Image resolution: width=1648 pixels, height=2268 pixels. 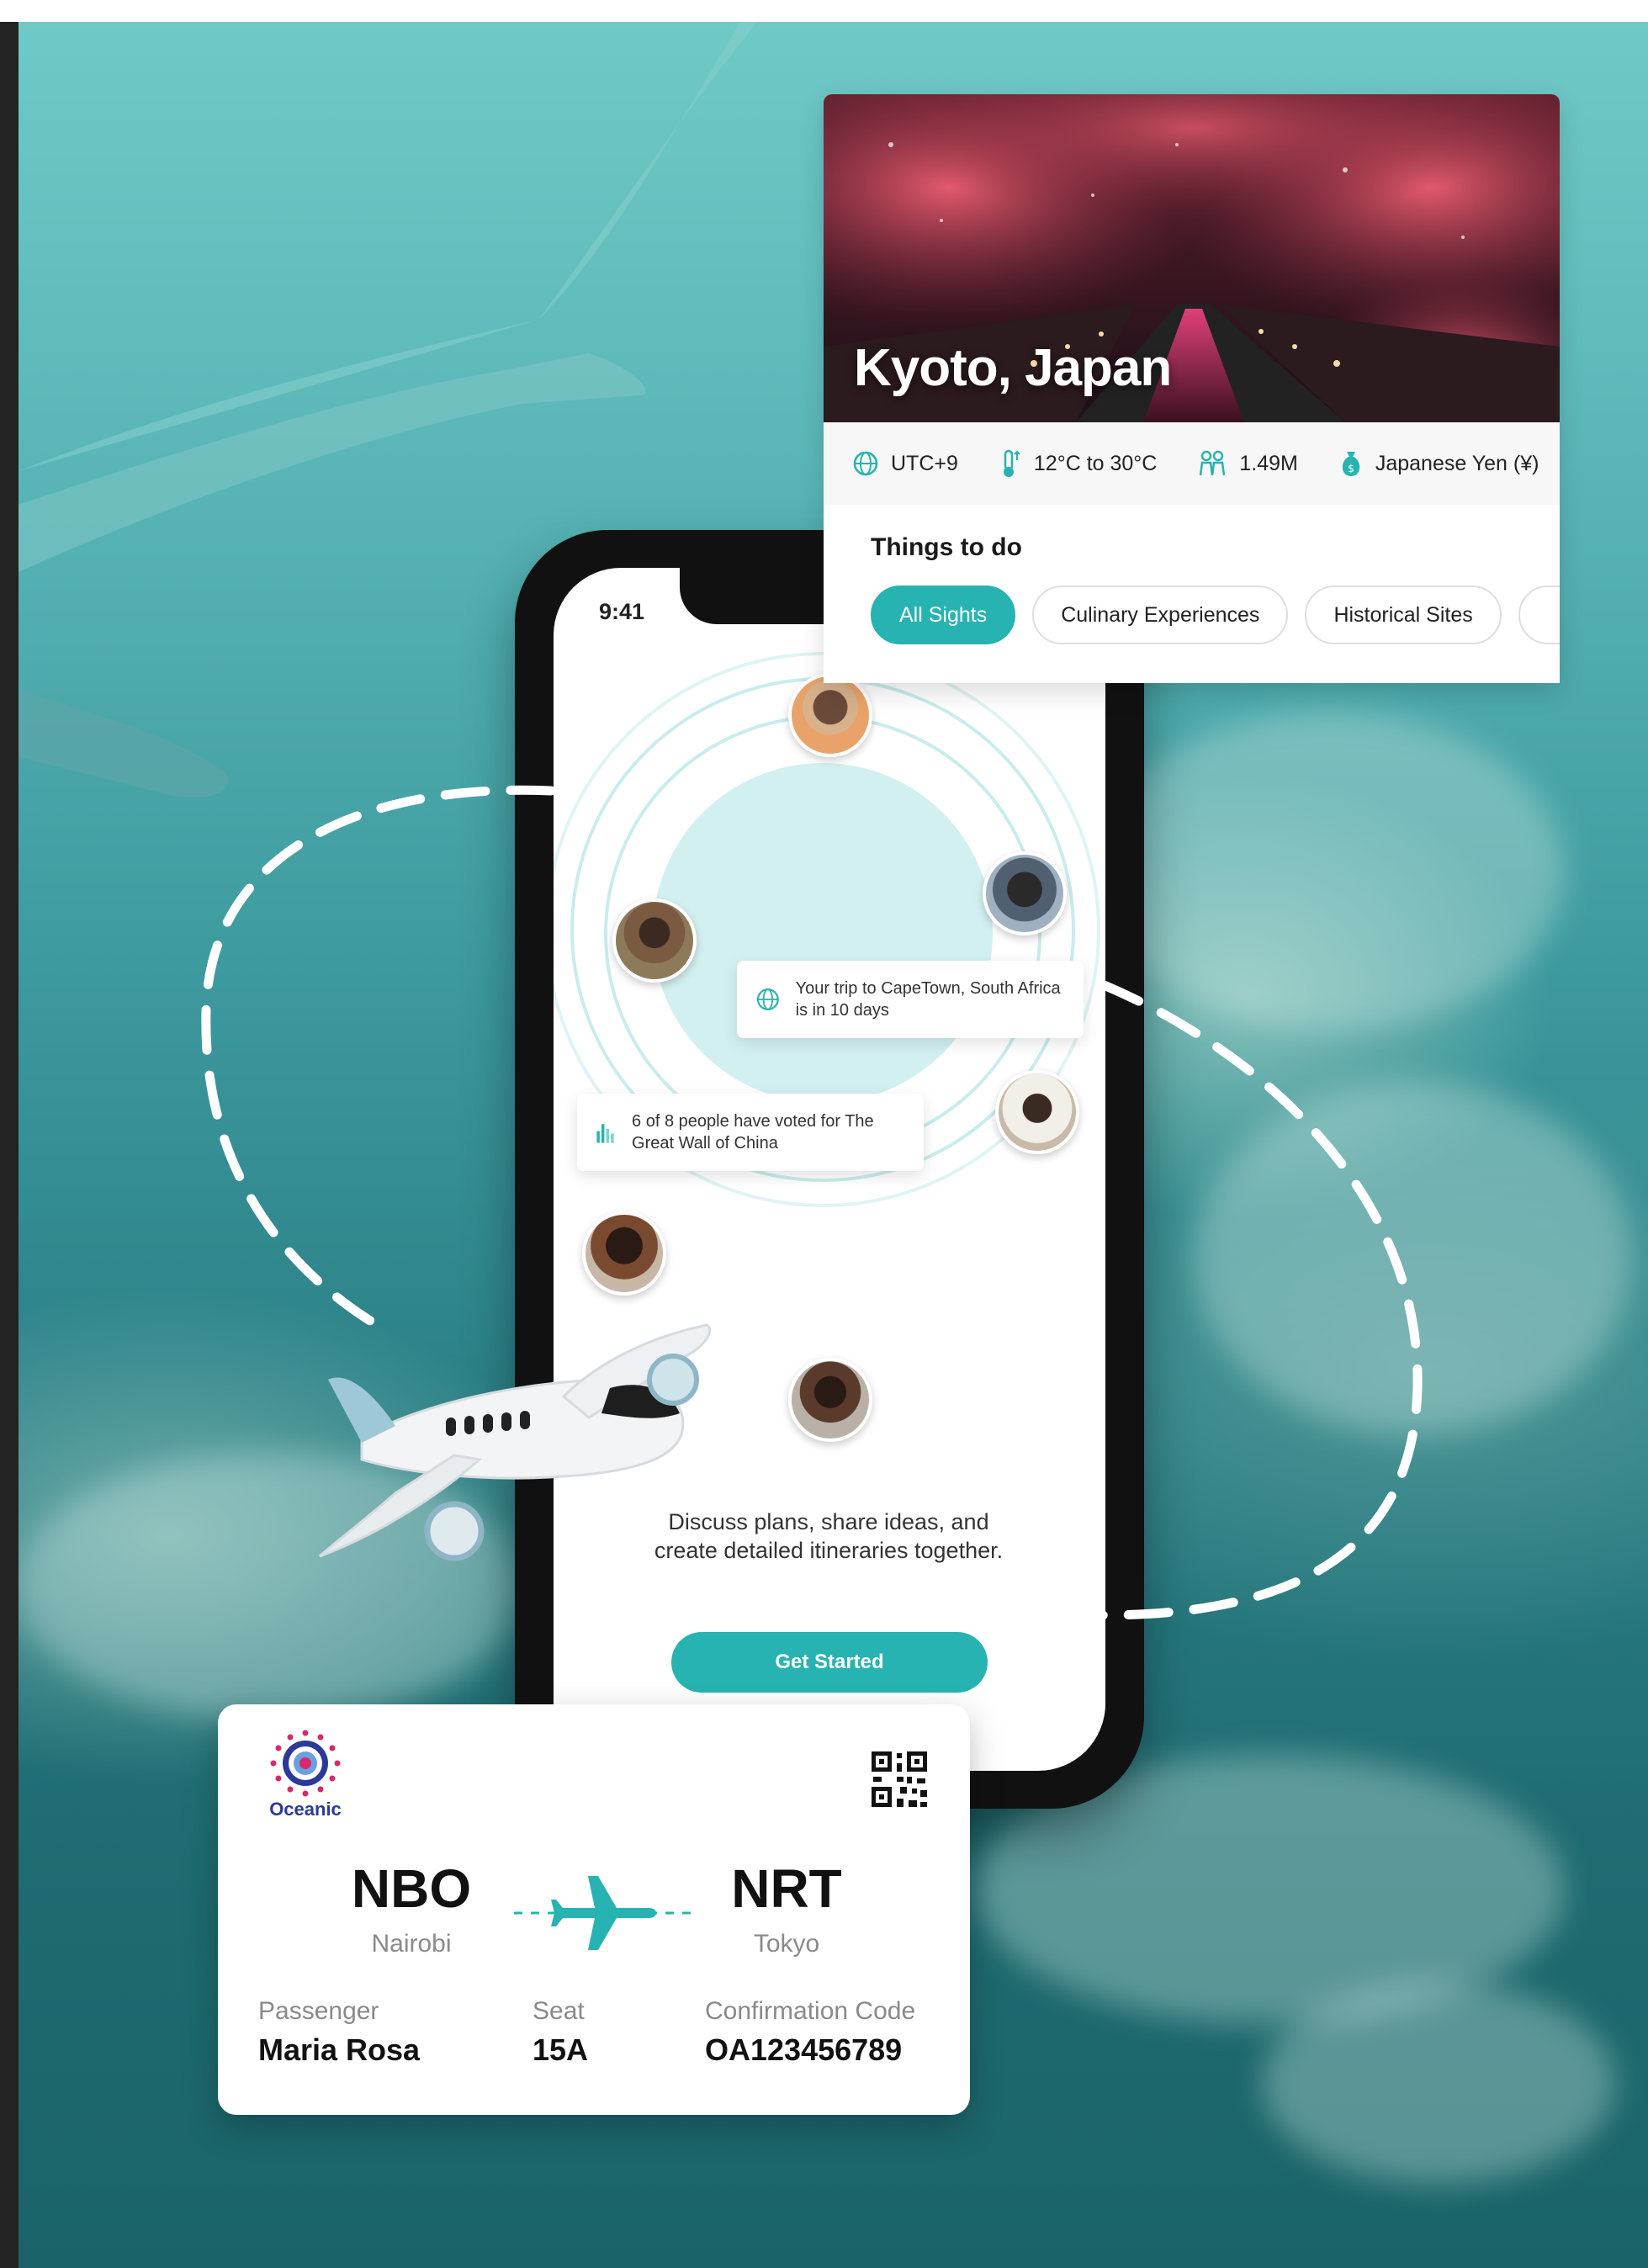 I want to click on airplane-illustration, so click(x=515, y=1442).